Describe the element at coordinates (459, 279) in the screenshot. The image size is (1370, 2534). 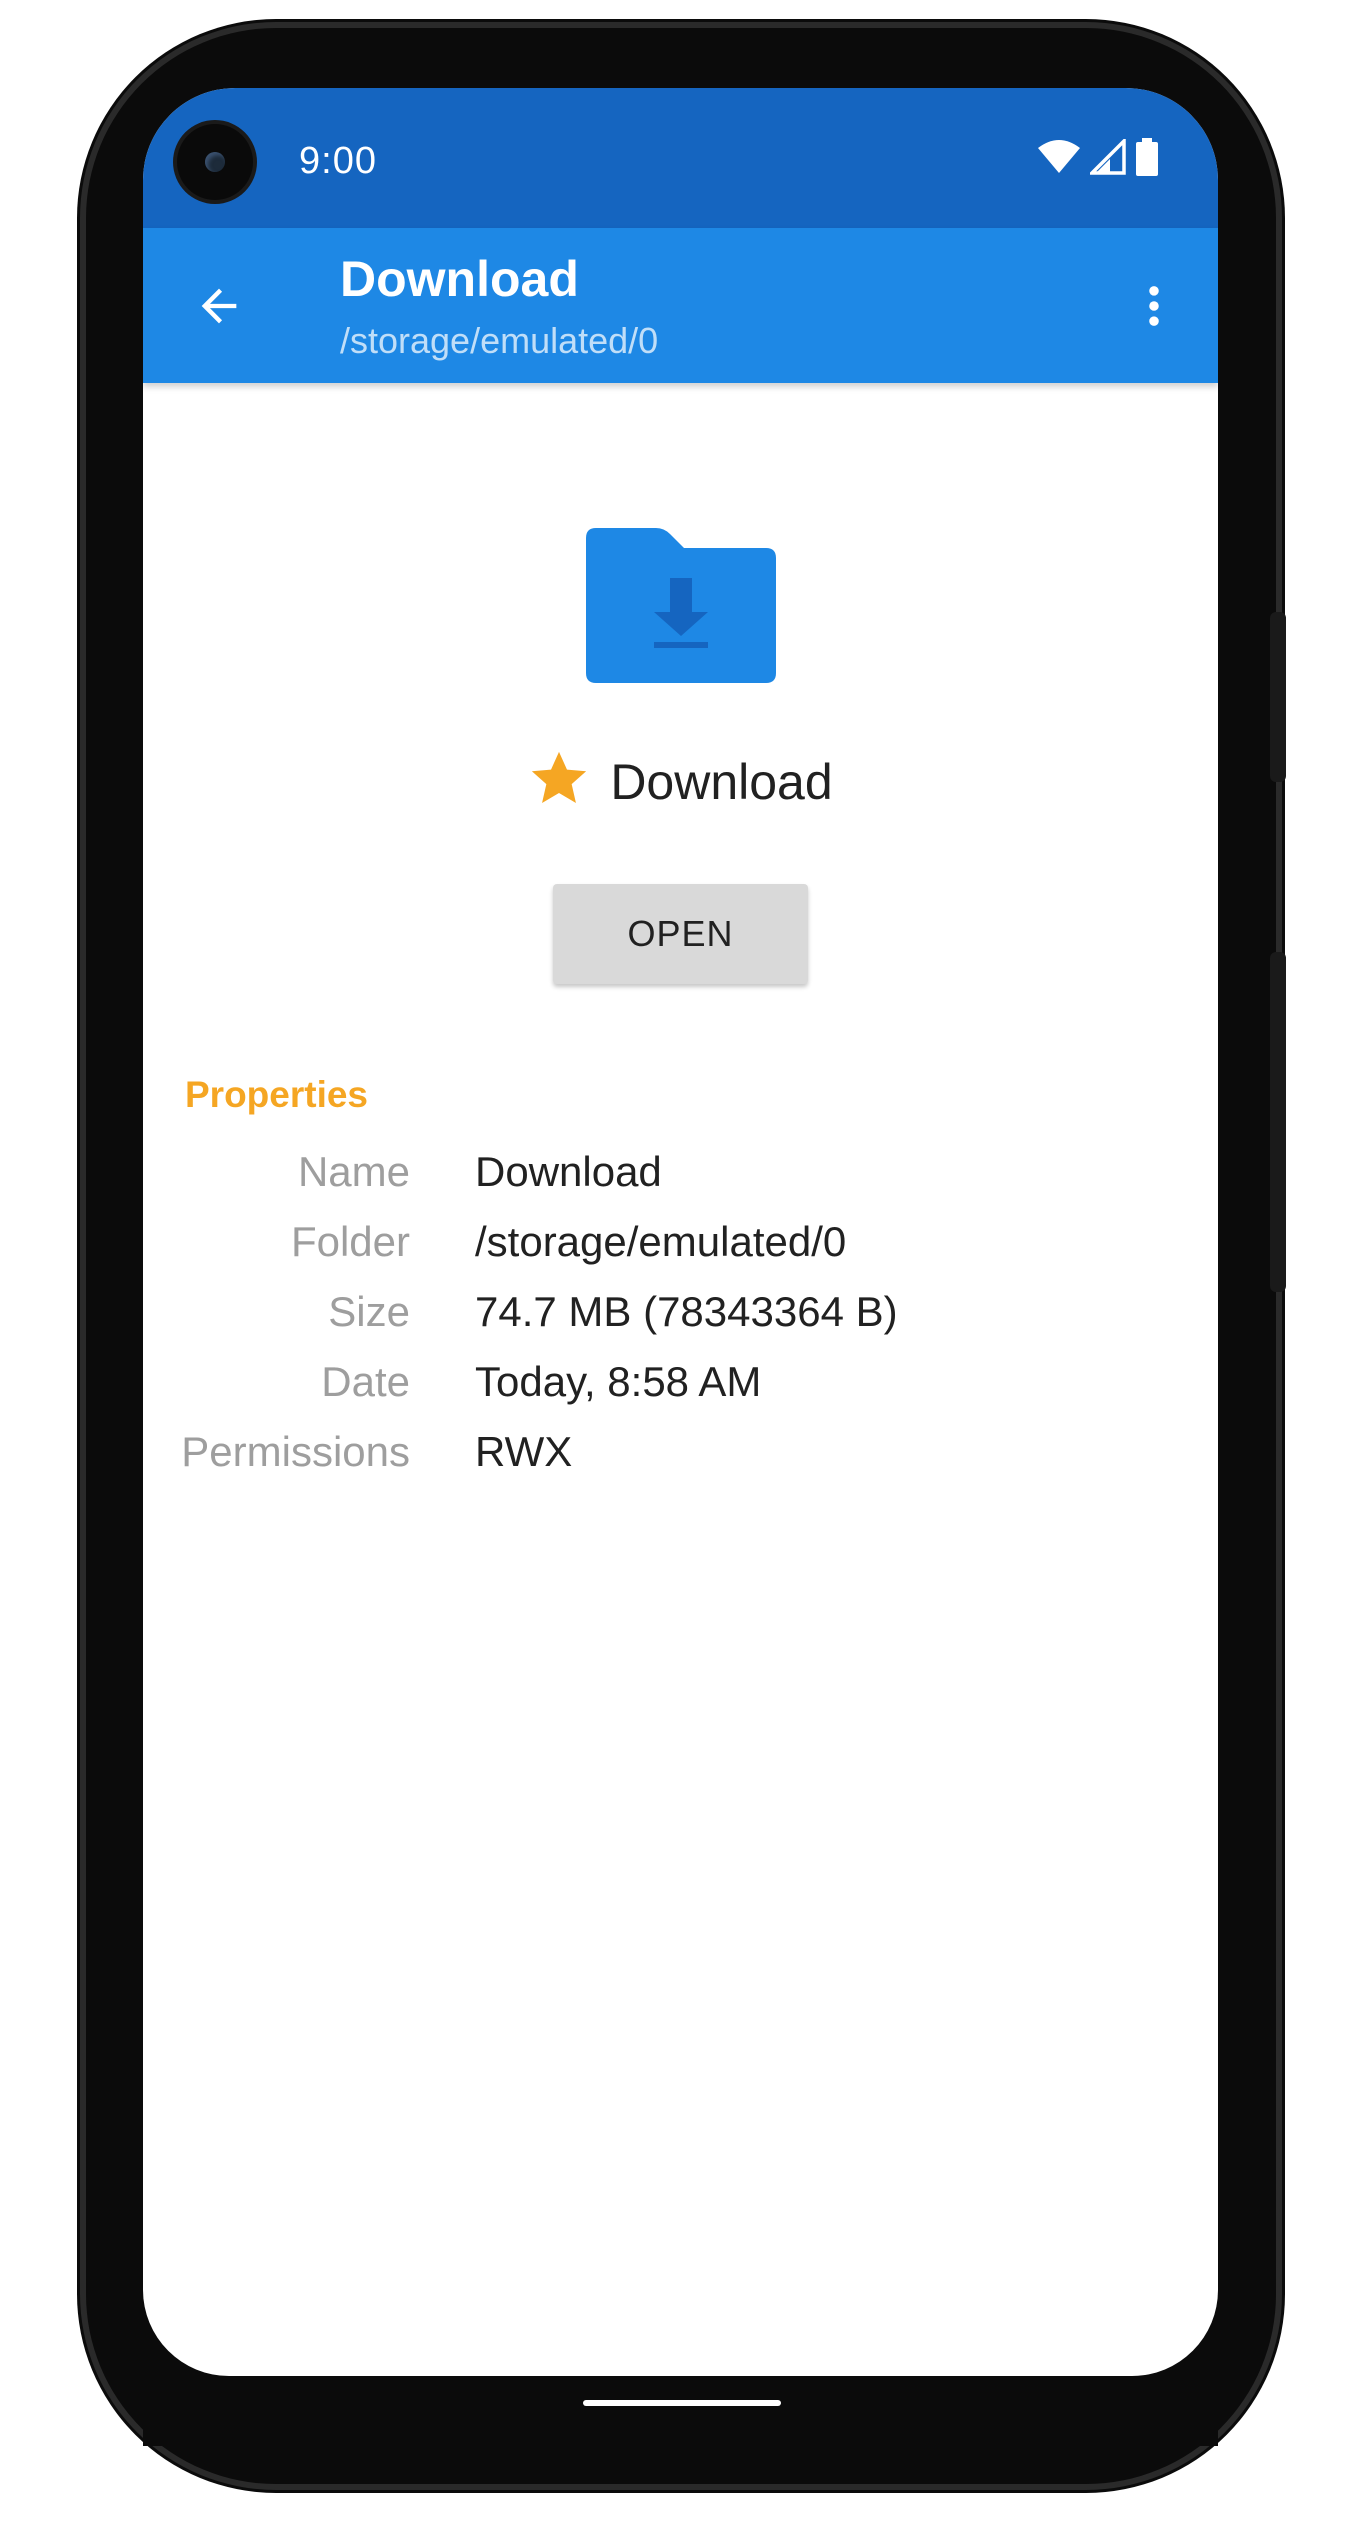
I see `app-title: Download` at that location.